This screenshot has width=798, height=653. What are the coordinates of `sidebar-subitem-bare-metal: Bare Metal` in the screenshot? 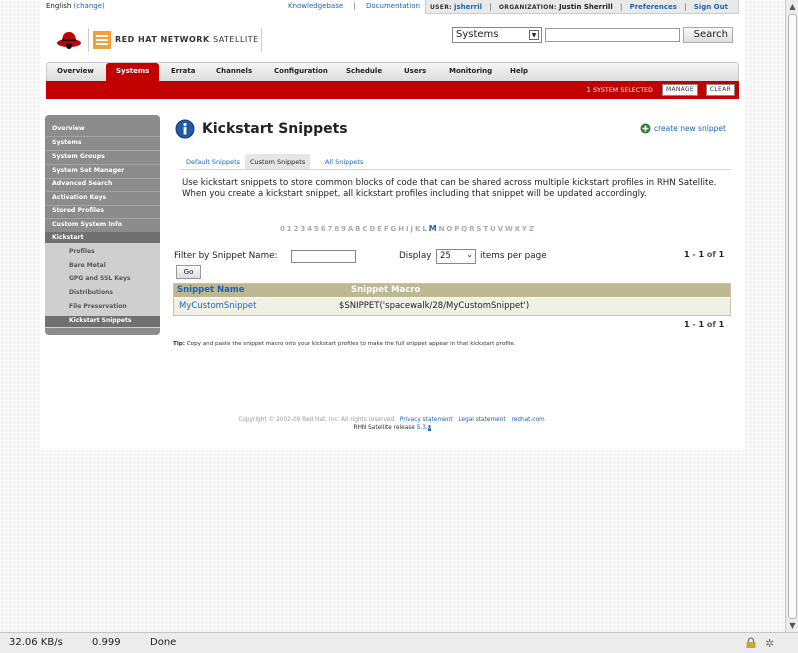 It's located at (87, 265).